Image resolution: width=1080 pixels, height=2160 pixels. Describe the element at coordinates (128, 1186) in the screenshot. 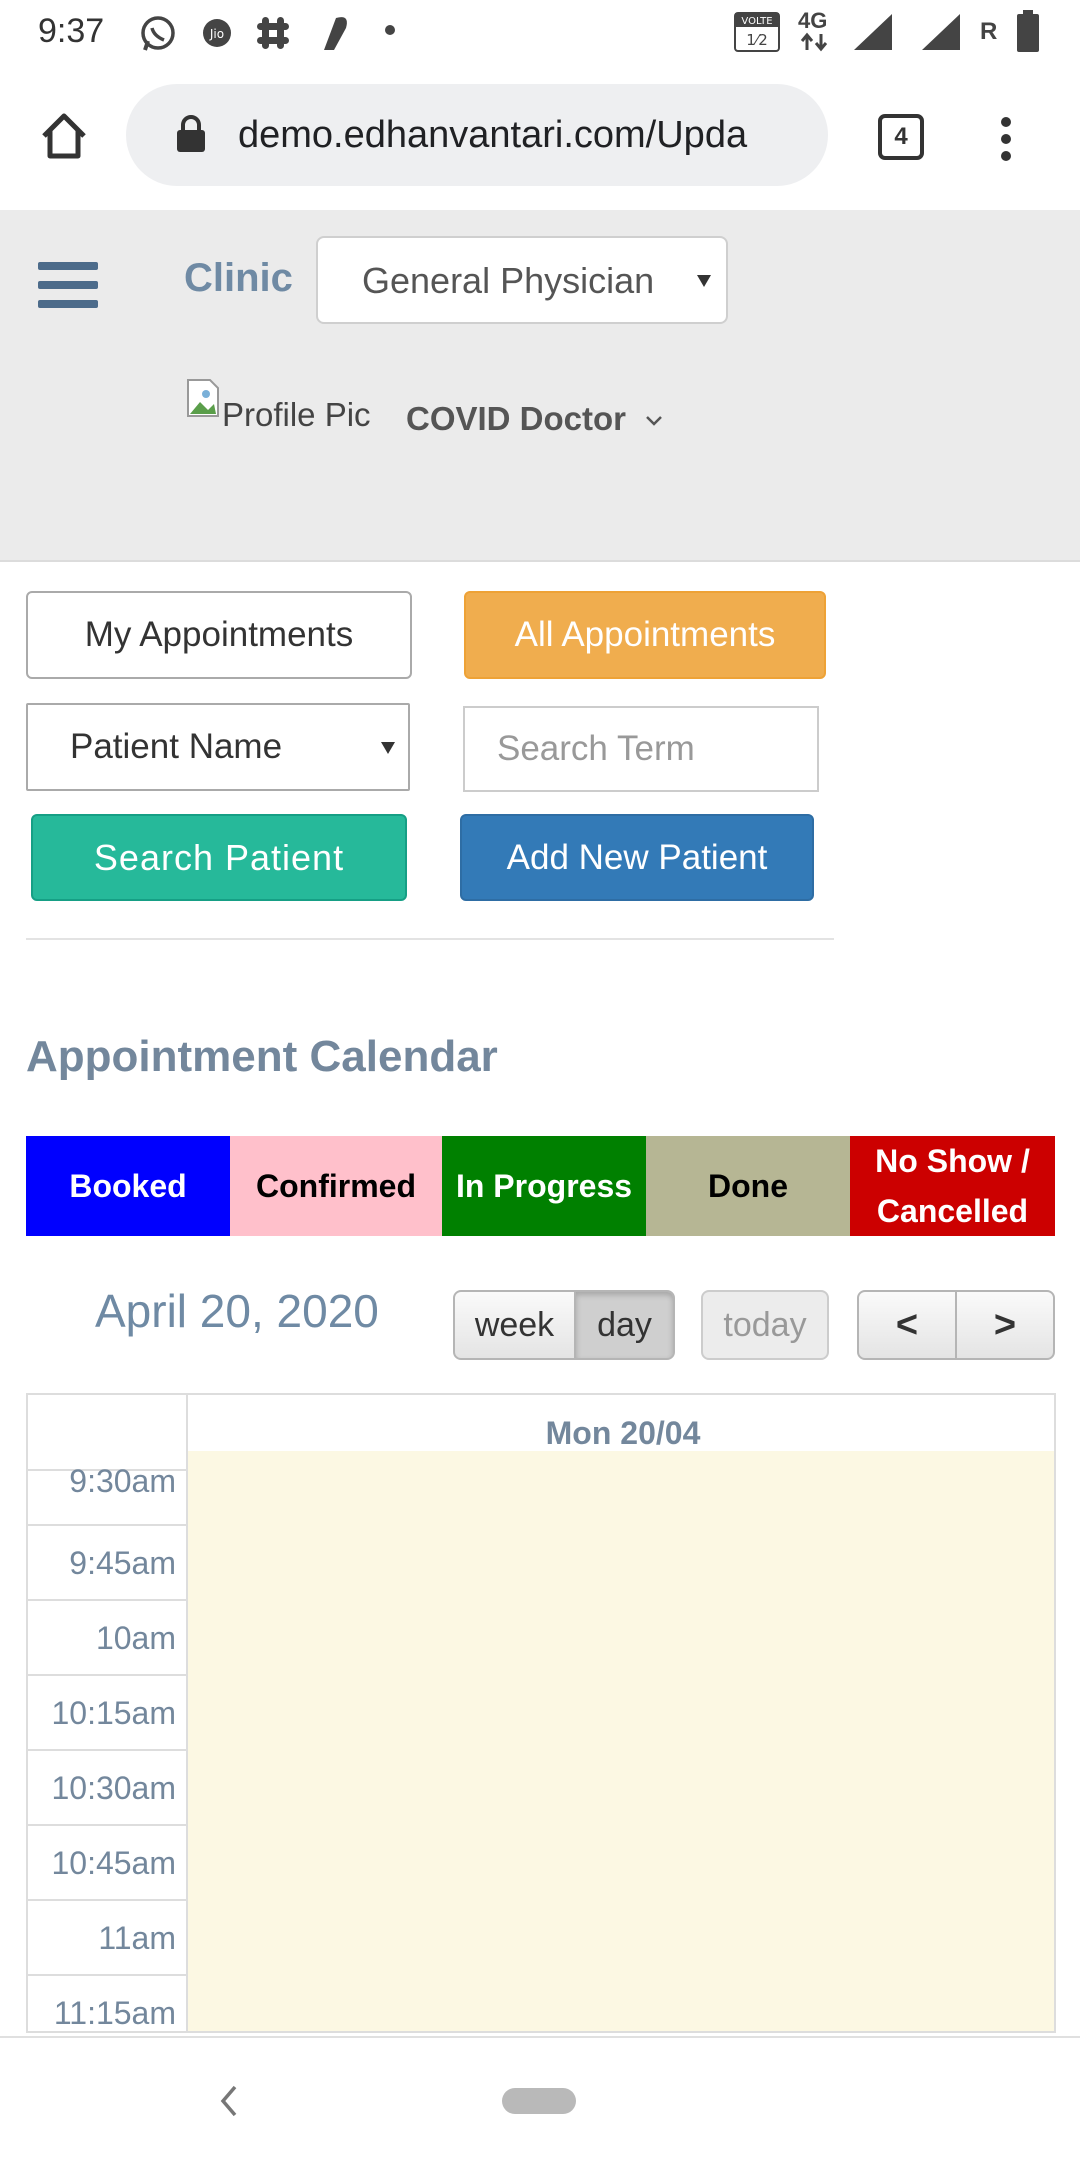

I see `legend-booked: Booked` at that location.